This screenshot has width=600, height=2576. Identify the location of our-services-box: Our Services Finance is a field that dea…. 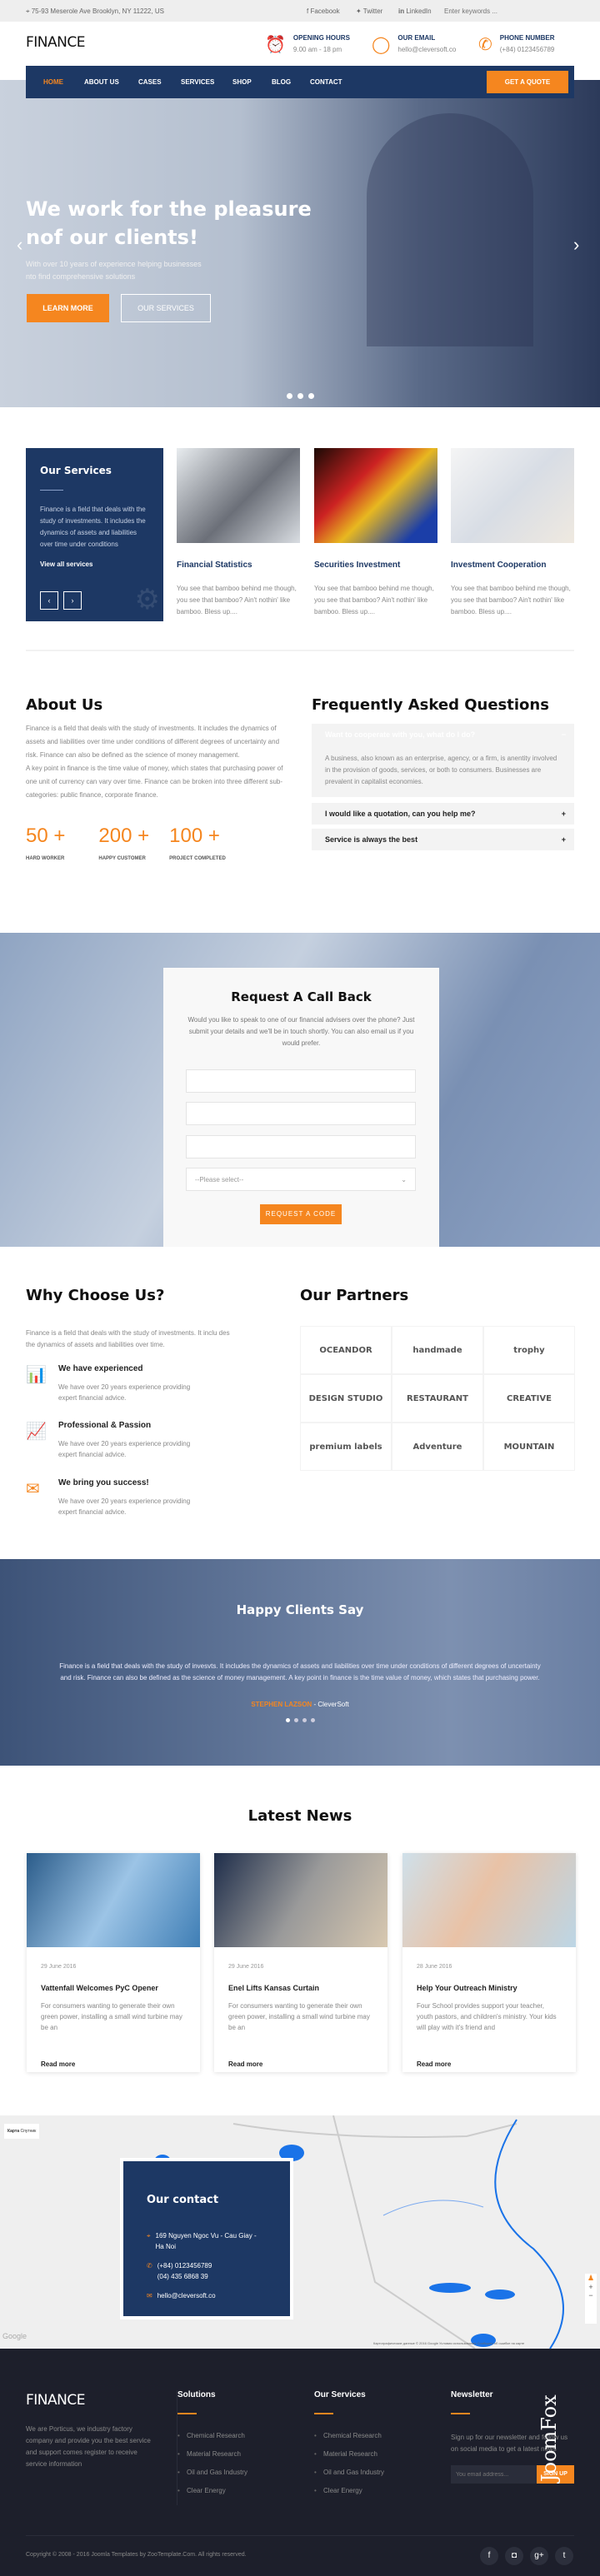
(94, 534).